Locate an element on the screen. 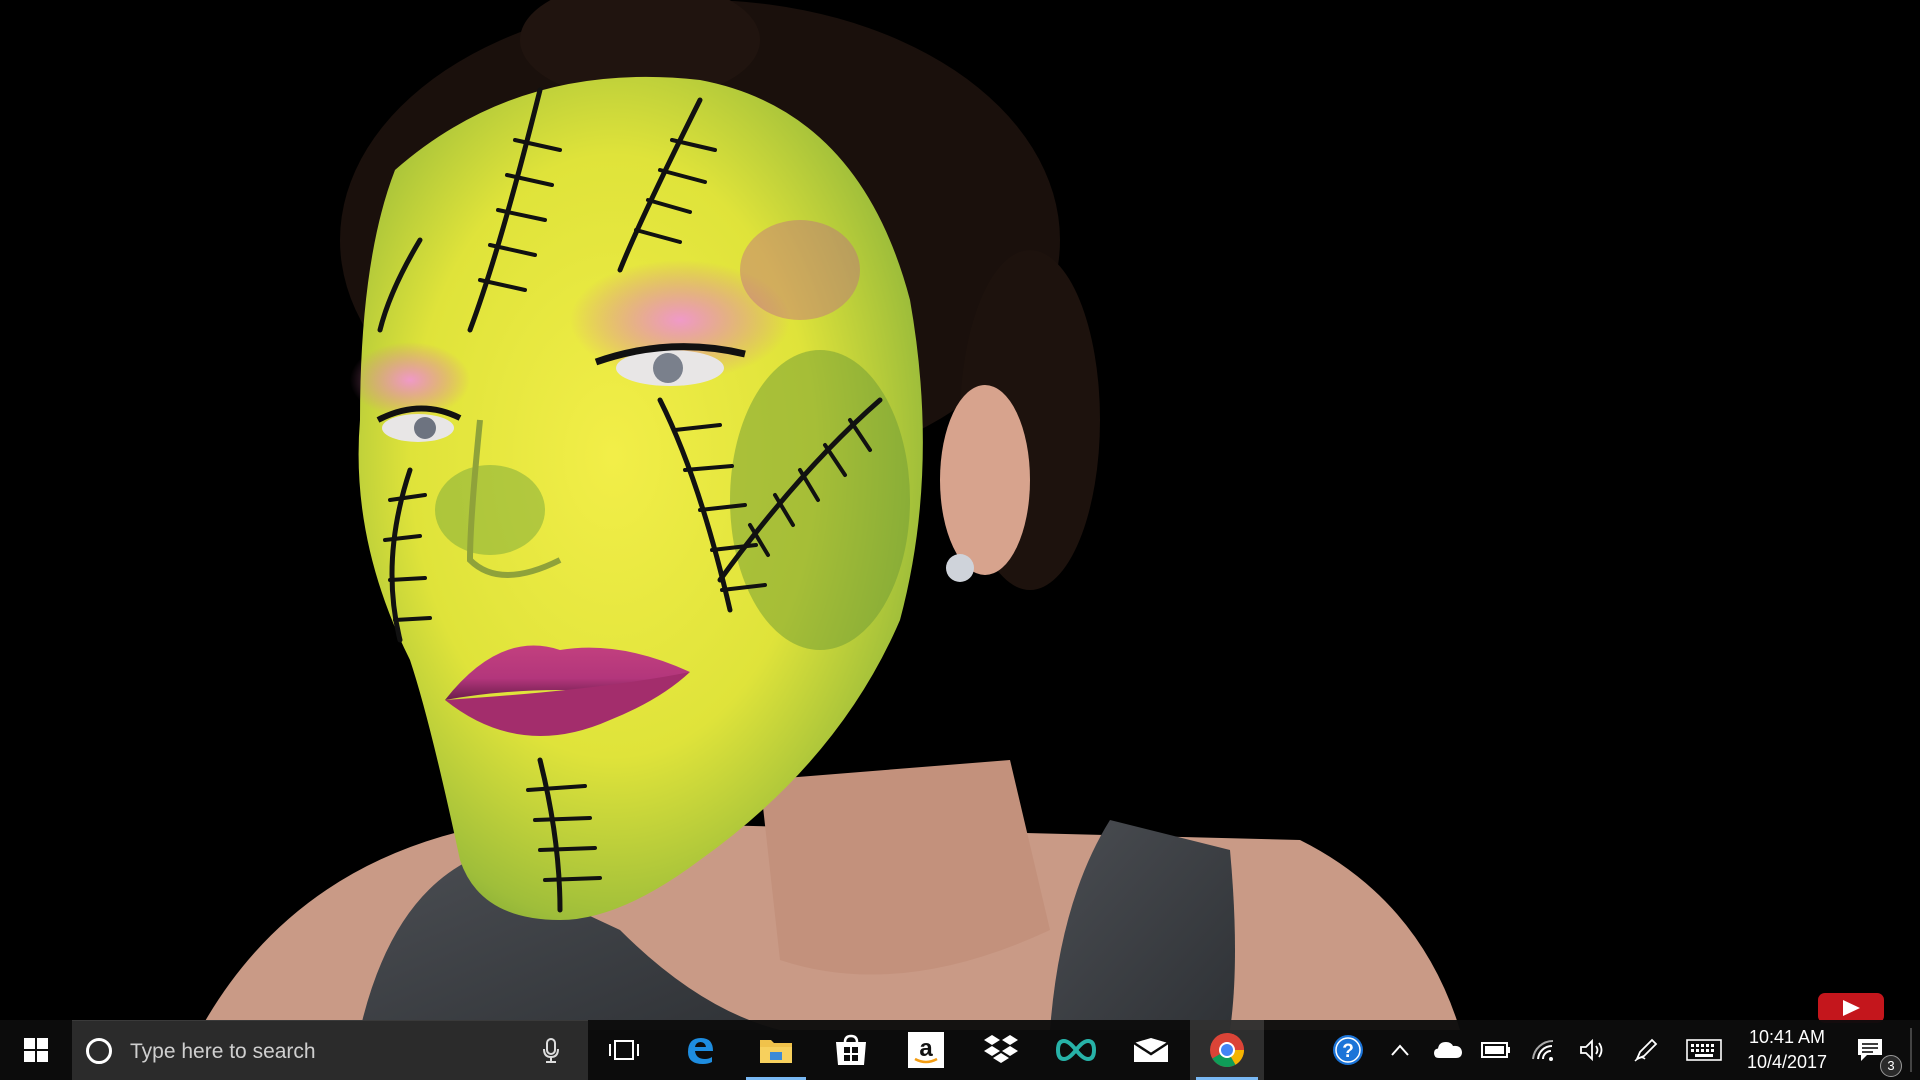  start-button is located at coordinates (36, 1050).